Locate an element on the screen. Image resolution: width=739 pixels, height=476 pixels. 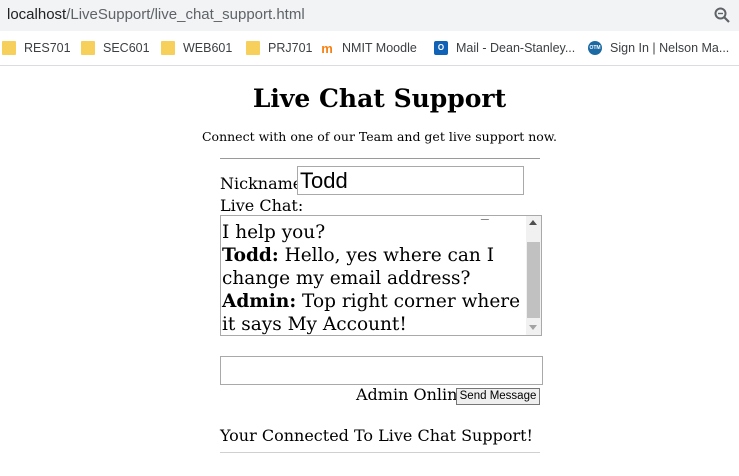
chat-scrollbar is located at coordinates (533, 275).